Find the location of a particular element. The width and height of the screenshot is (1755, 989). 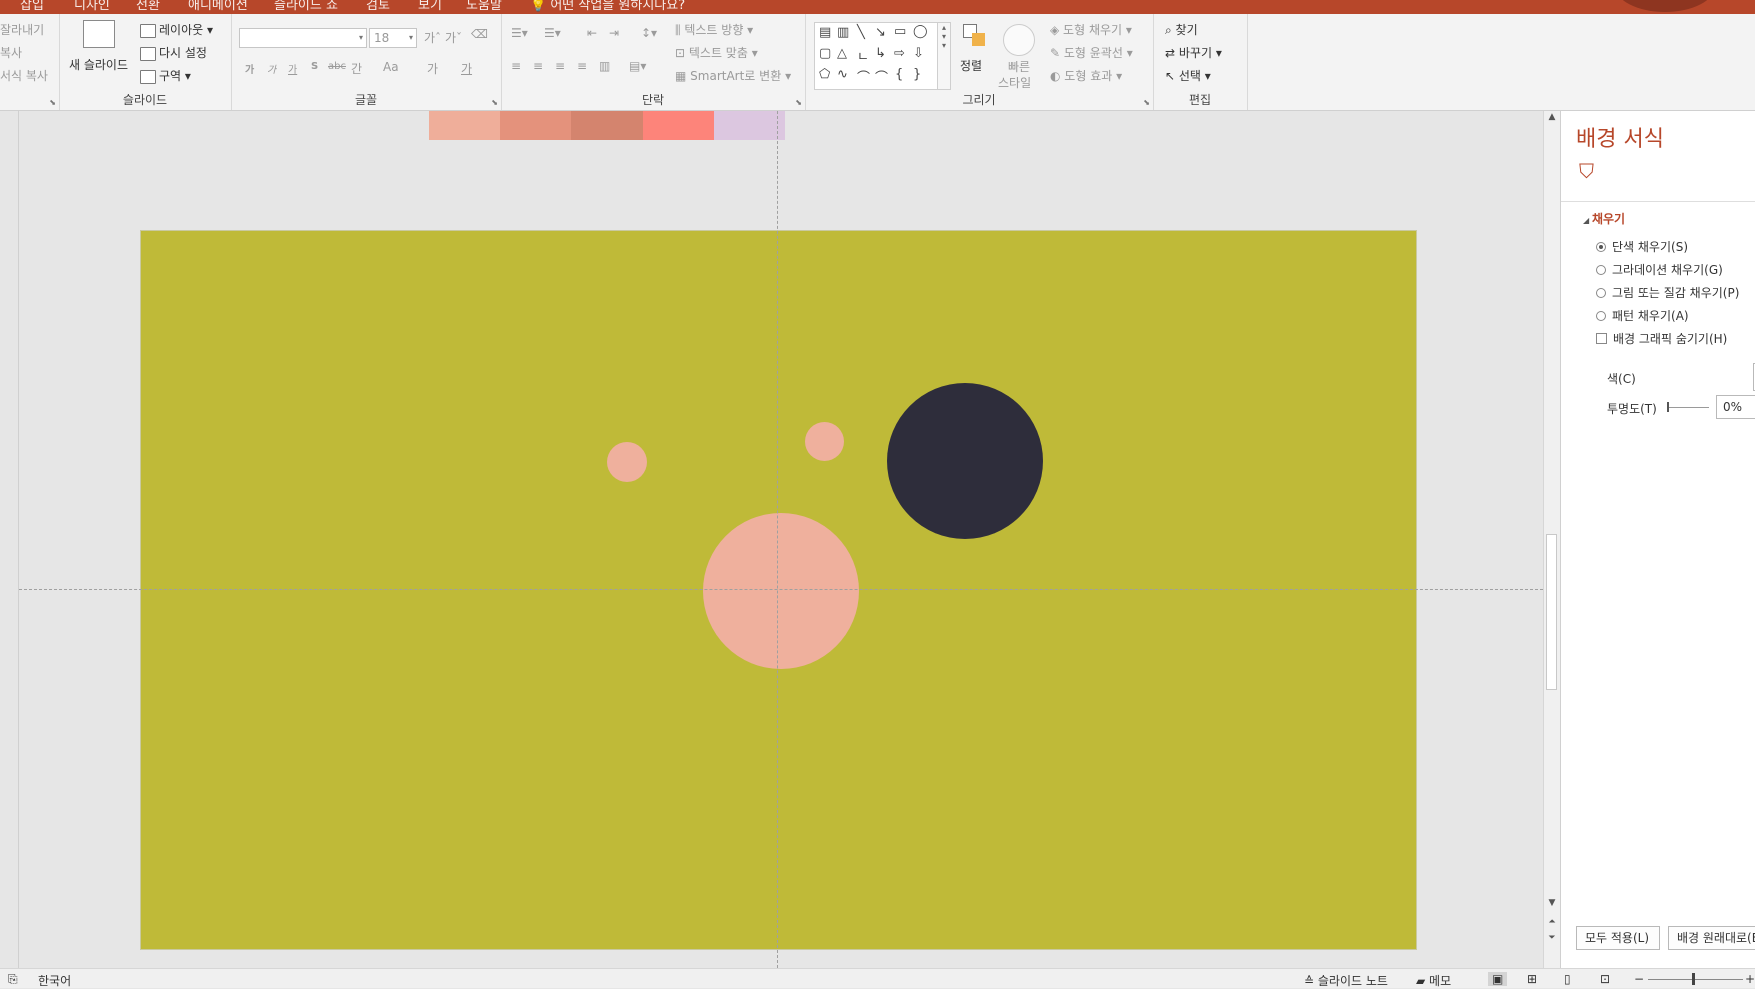

tab-review: 검토 is located at coordinates (378, 6).